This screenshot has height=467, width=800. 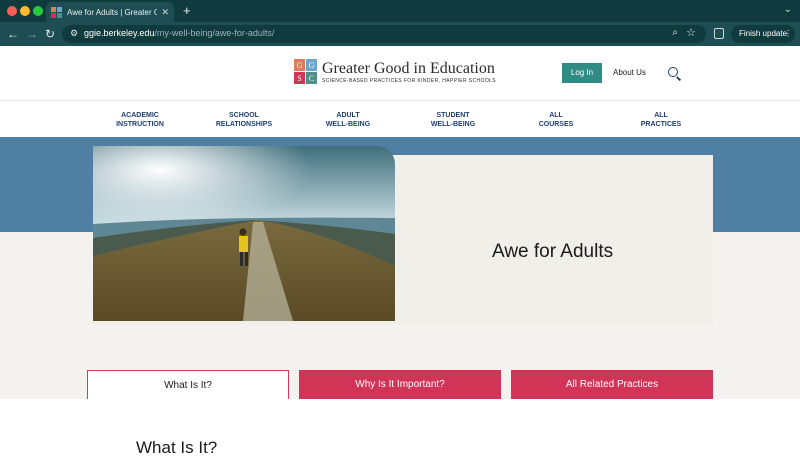 What do you see at coordinates (305, 71) in the screenshot?
I see `site-logo-icon: G G S C` at bounding box center [305, 71].